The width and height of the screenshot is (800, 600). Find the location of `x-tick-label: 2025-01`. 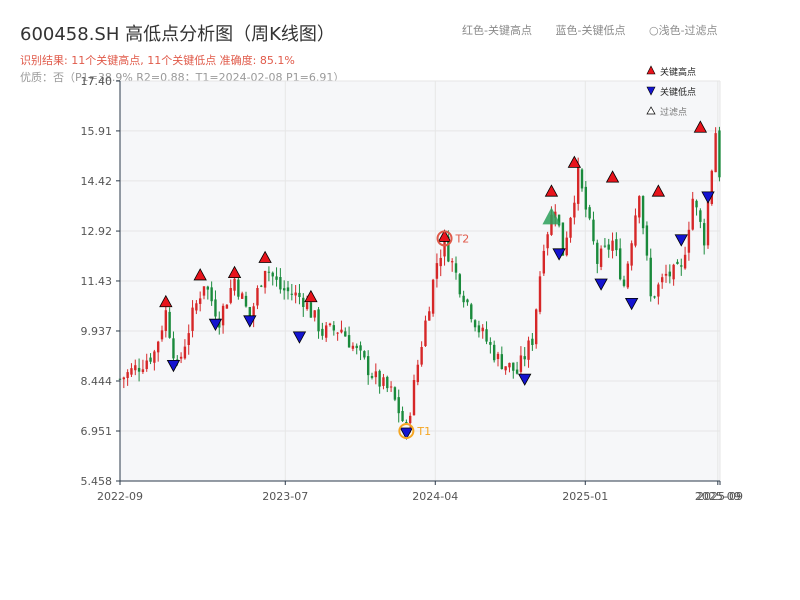

x-tick-label: 2025-01 is located at coordinates (585, 496).